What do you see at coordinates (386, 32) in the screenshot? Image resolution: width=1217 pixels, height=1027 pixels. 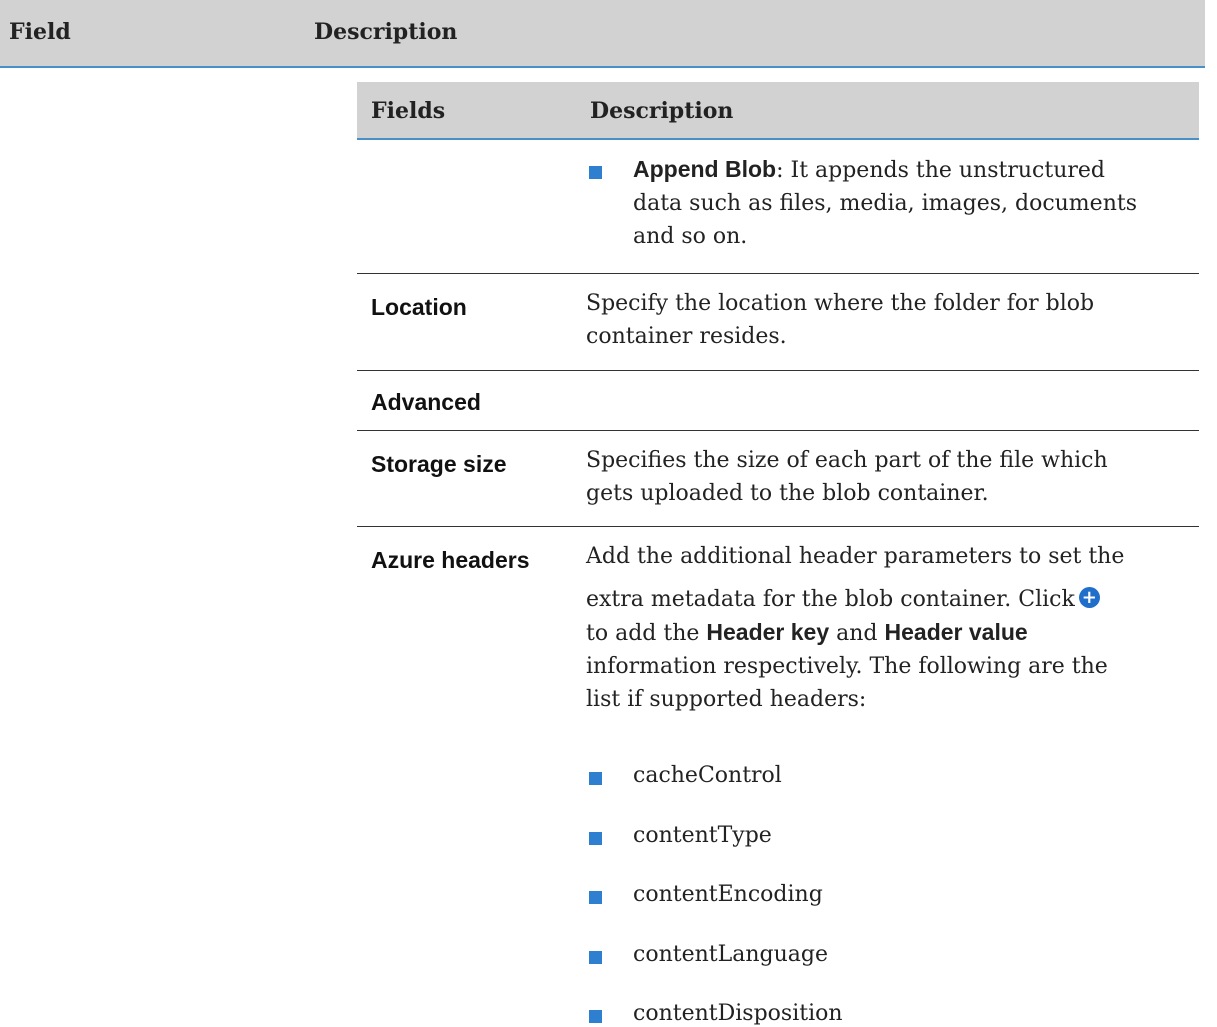 I see `outer-description-header: Description` at bounding box center [386, 32].